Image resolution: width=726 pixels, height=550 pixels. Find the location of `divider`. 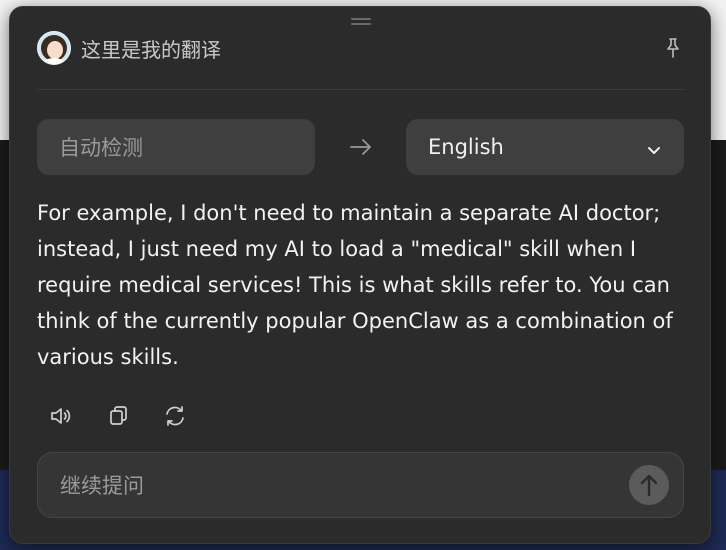

divider is located at coordinates (361, 89).